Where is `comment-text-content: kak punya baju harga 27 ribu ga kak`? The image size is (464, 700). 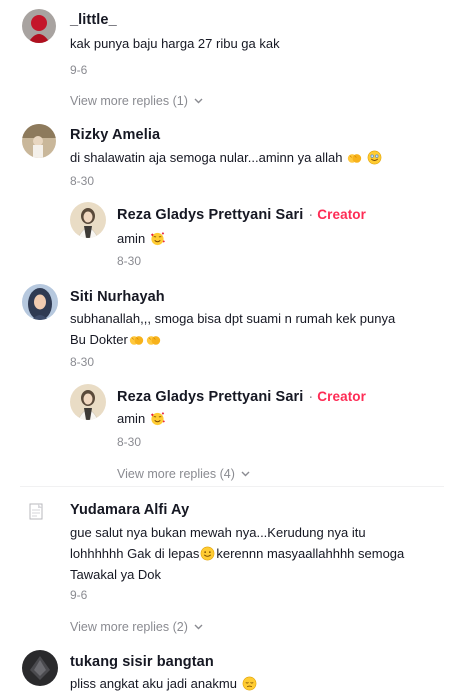 comment-text-content: kak punya baju harga 27 ribu ga kak is located at coordinates (175, 43).